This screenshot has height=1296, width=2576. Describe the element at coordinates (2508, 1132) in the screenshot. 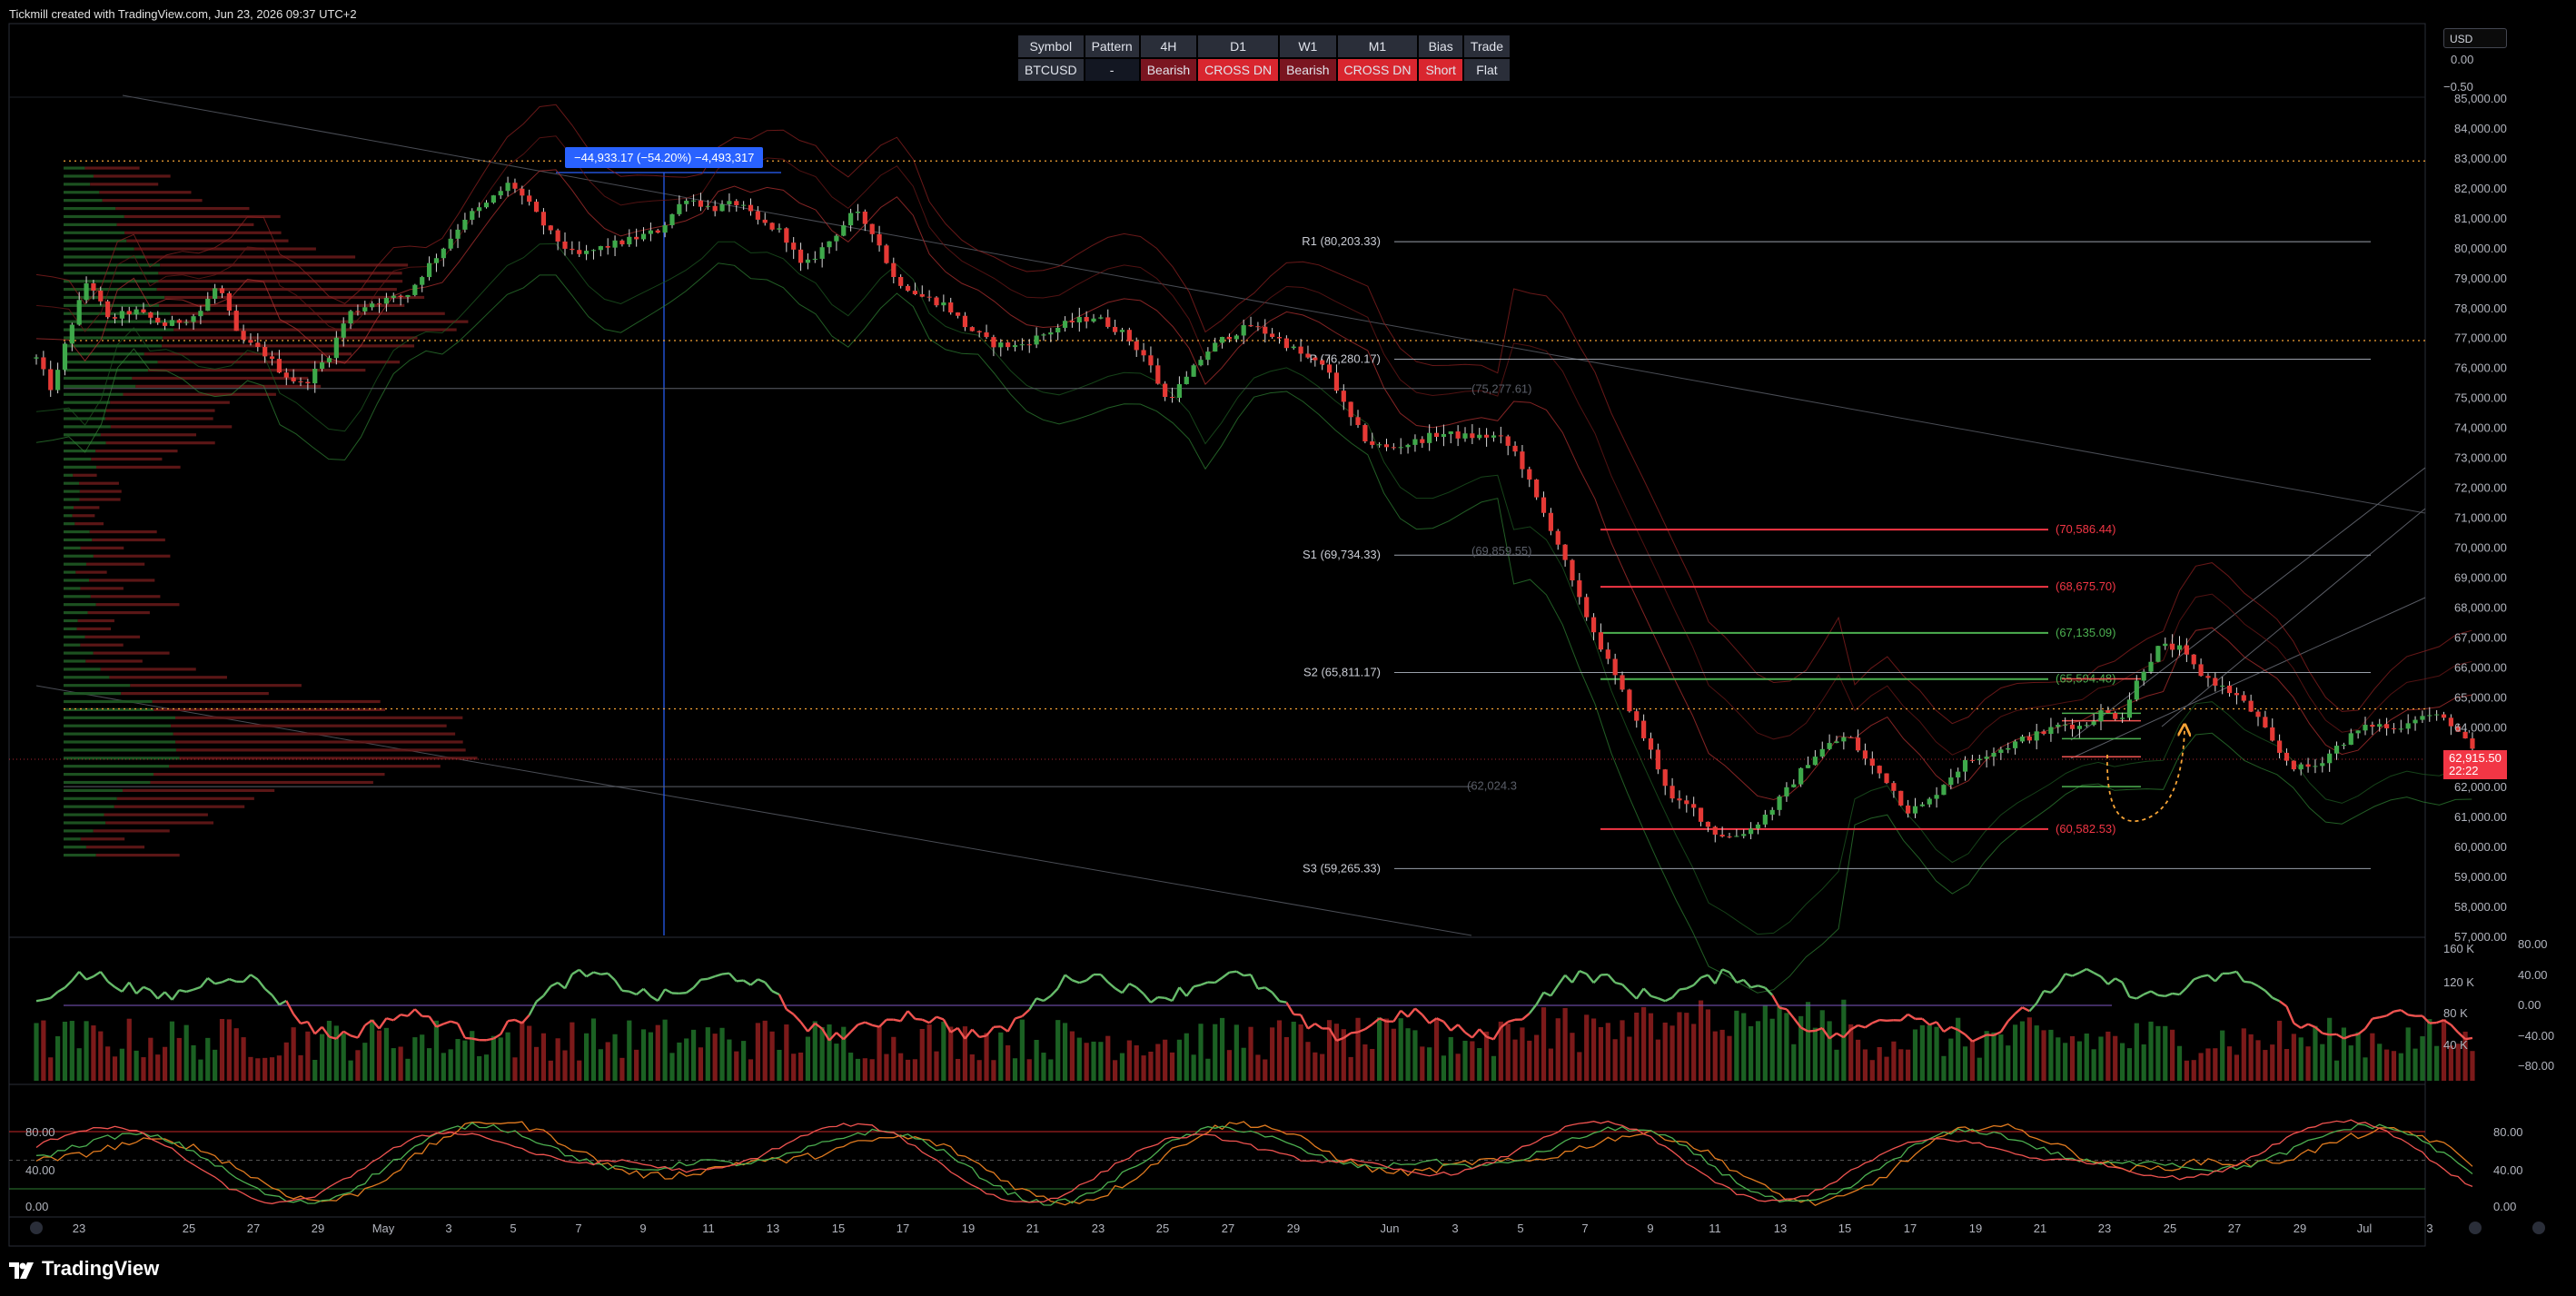

I see `stoch-axis-tick-right: 80.00` at that location.